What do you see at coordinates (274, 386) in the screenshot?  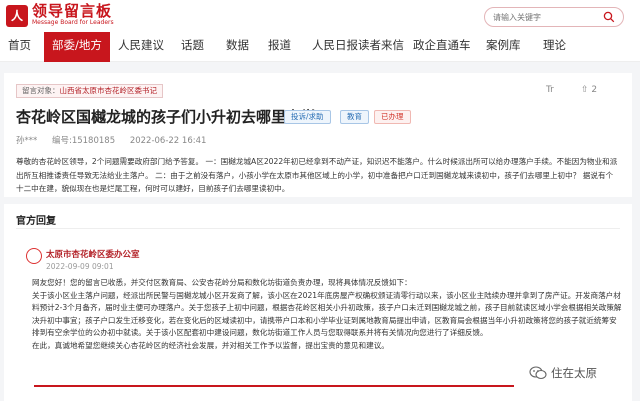 I see `highlight-underline` at bounding box center [274, 386].